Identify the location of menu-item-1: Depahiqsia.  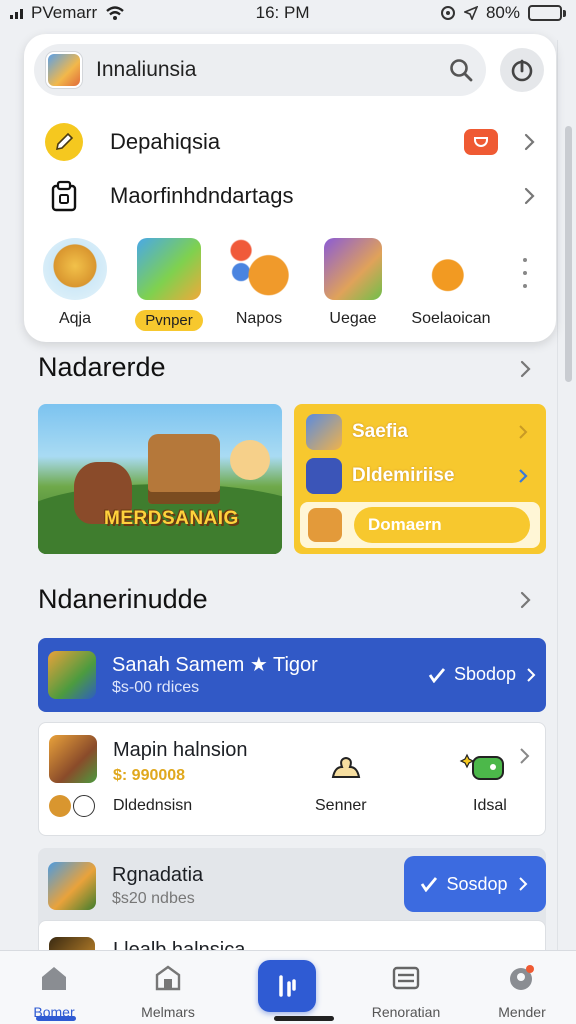
(291, 142).